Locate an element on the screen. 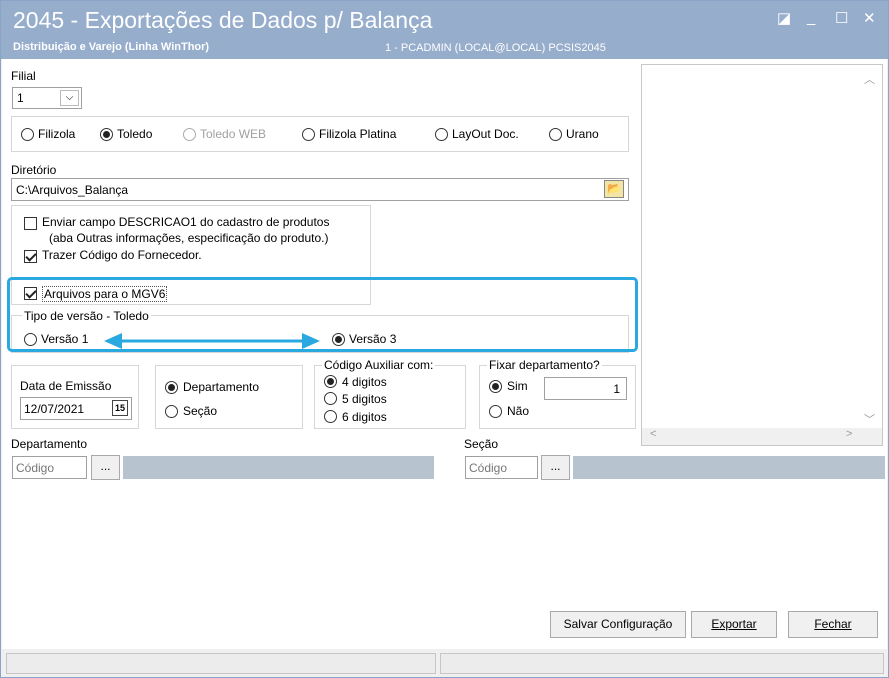 This screenshot has height=678, width=889. 5-digitos-label: 5 digitos is located at coordinates (364, 399).